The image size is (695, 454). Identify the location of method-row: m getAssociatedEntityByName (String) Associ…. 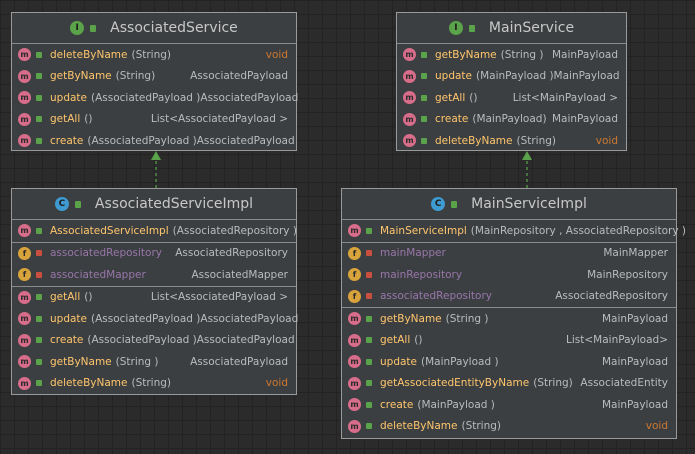
(509, 384).